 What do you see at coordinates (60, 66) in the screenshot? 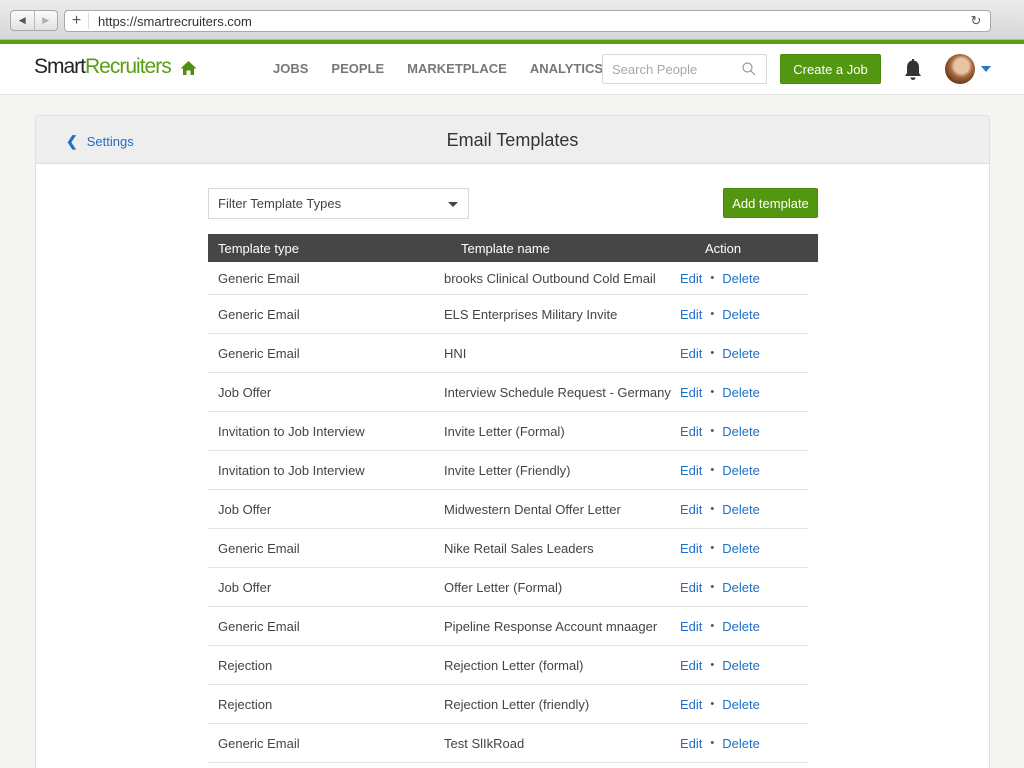
I see `logo-smart: Smart` at bounding box center [60, 66].